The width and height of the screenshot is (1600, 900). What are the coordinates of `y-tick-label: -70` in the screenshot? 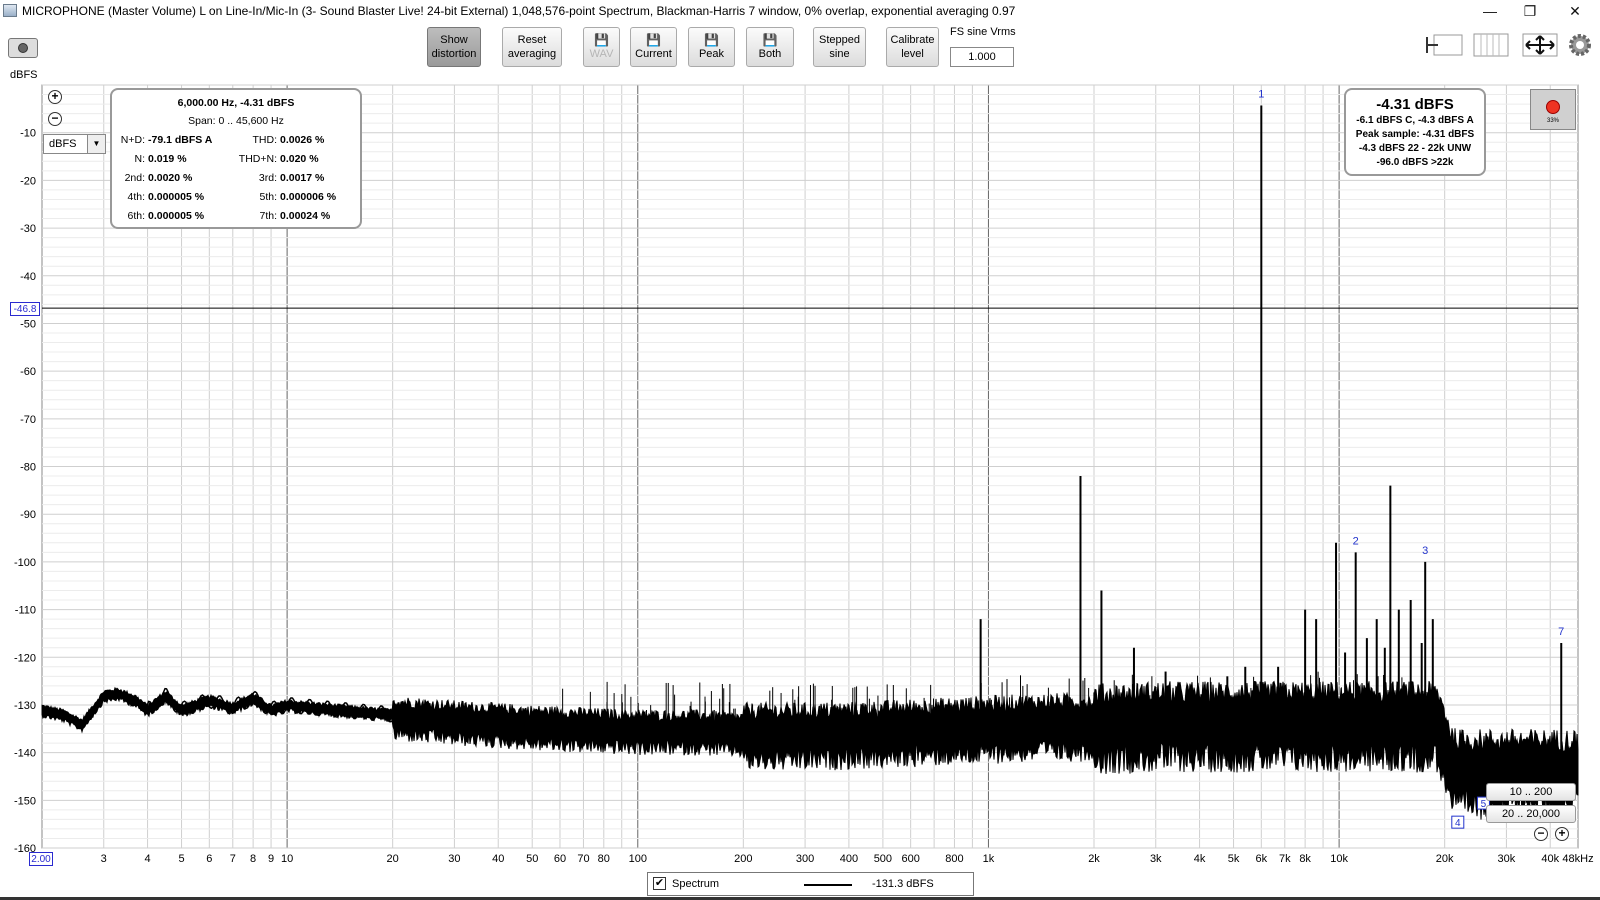 It's located at (28, 420).